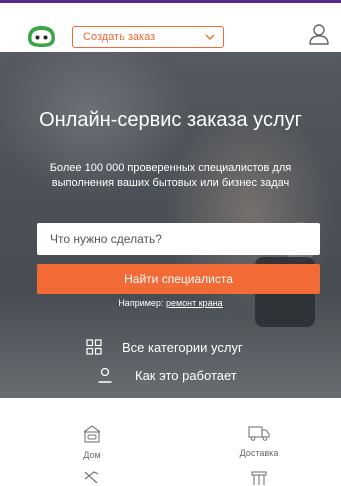  I want to click on house-icon, so click(92, 434).